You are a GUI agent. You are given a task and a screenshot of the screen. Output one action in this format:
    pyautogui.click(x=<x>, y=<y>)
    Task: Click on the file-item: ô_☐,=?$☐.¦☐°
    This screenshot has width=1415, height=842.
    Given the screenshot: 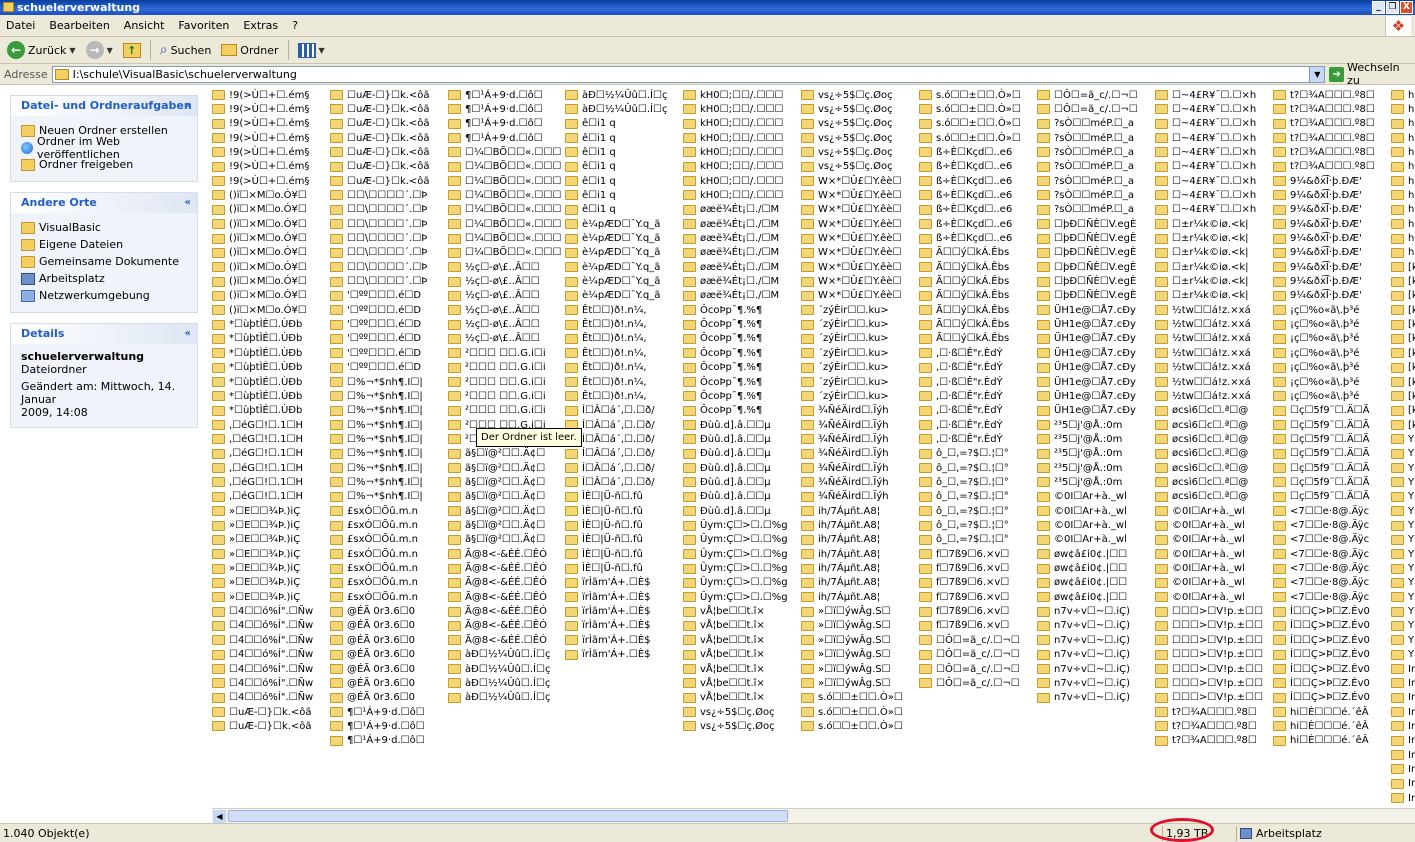 What is the action you would take?
    pyautogui.click(x=964, y=497)
    